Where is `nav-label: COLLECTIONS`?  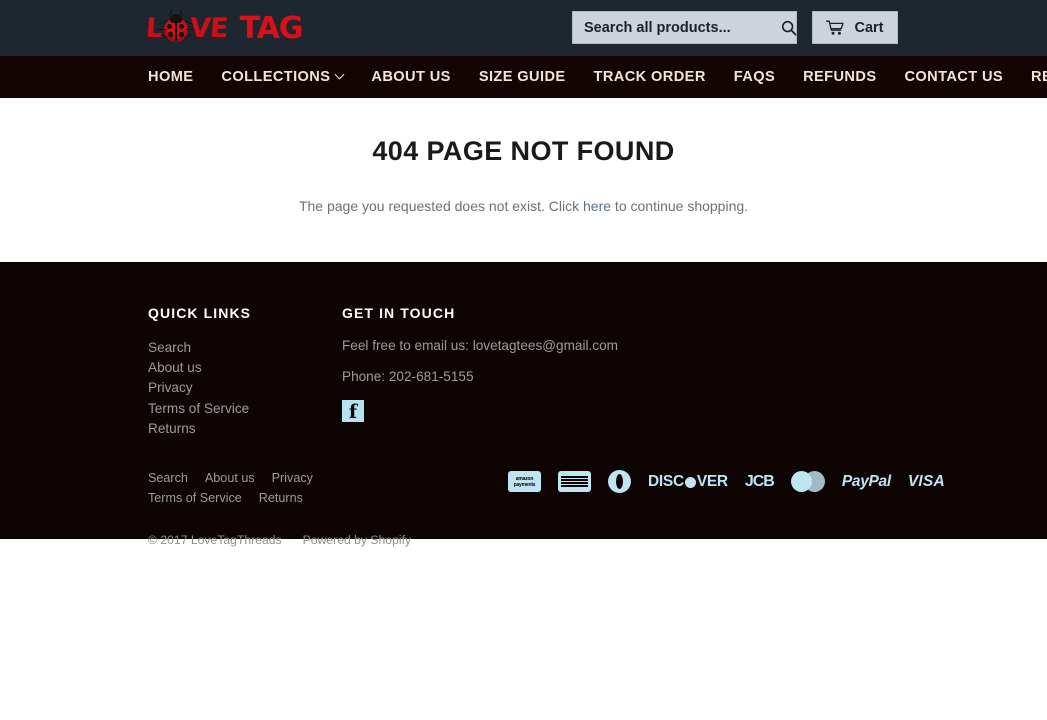 nav-label: COLLECTIONS is located at coordinates (276, 77).